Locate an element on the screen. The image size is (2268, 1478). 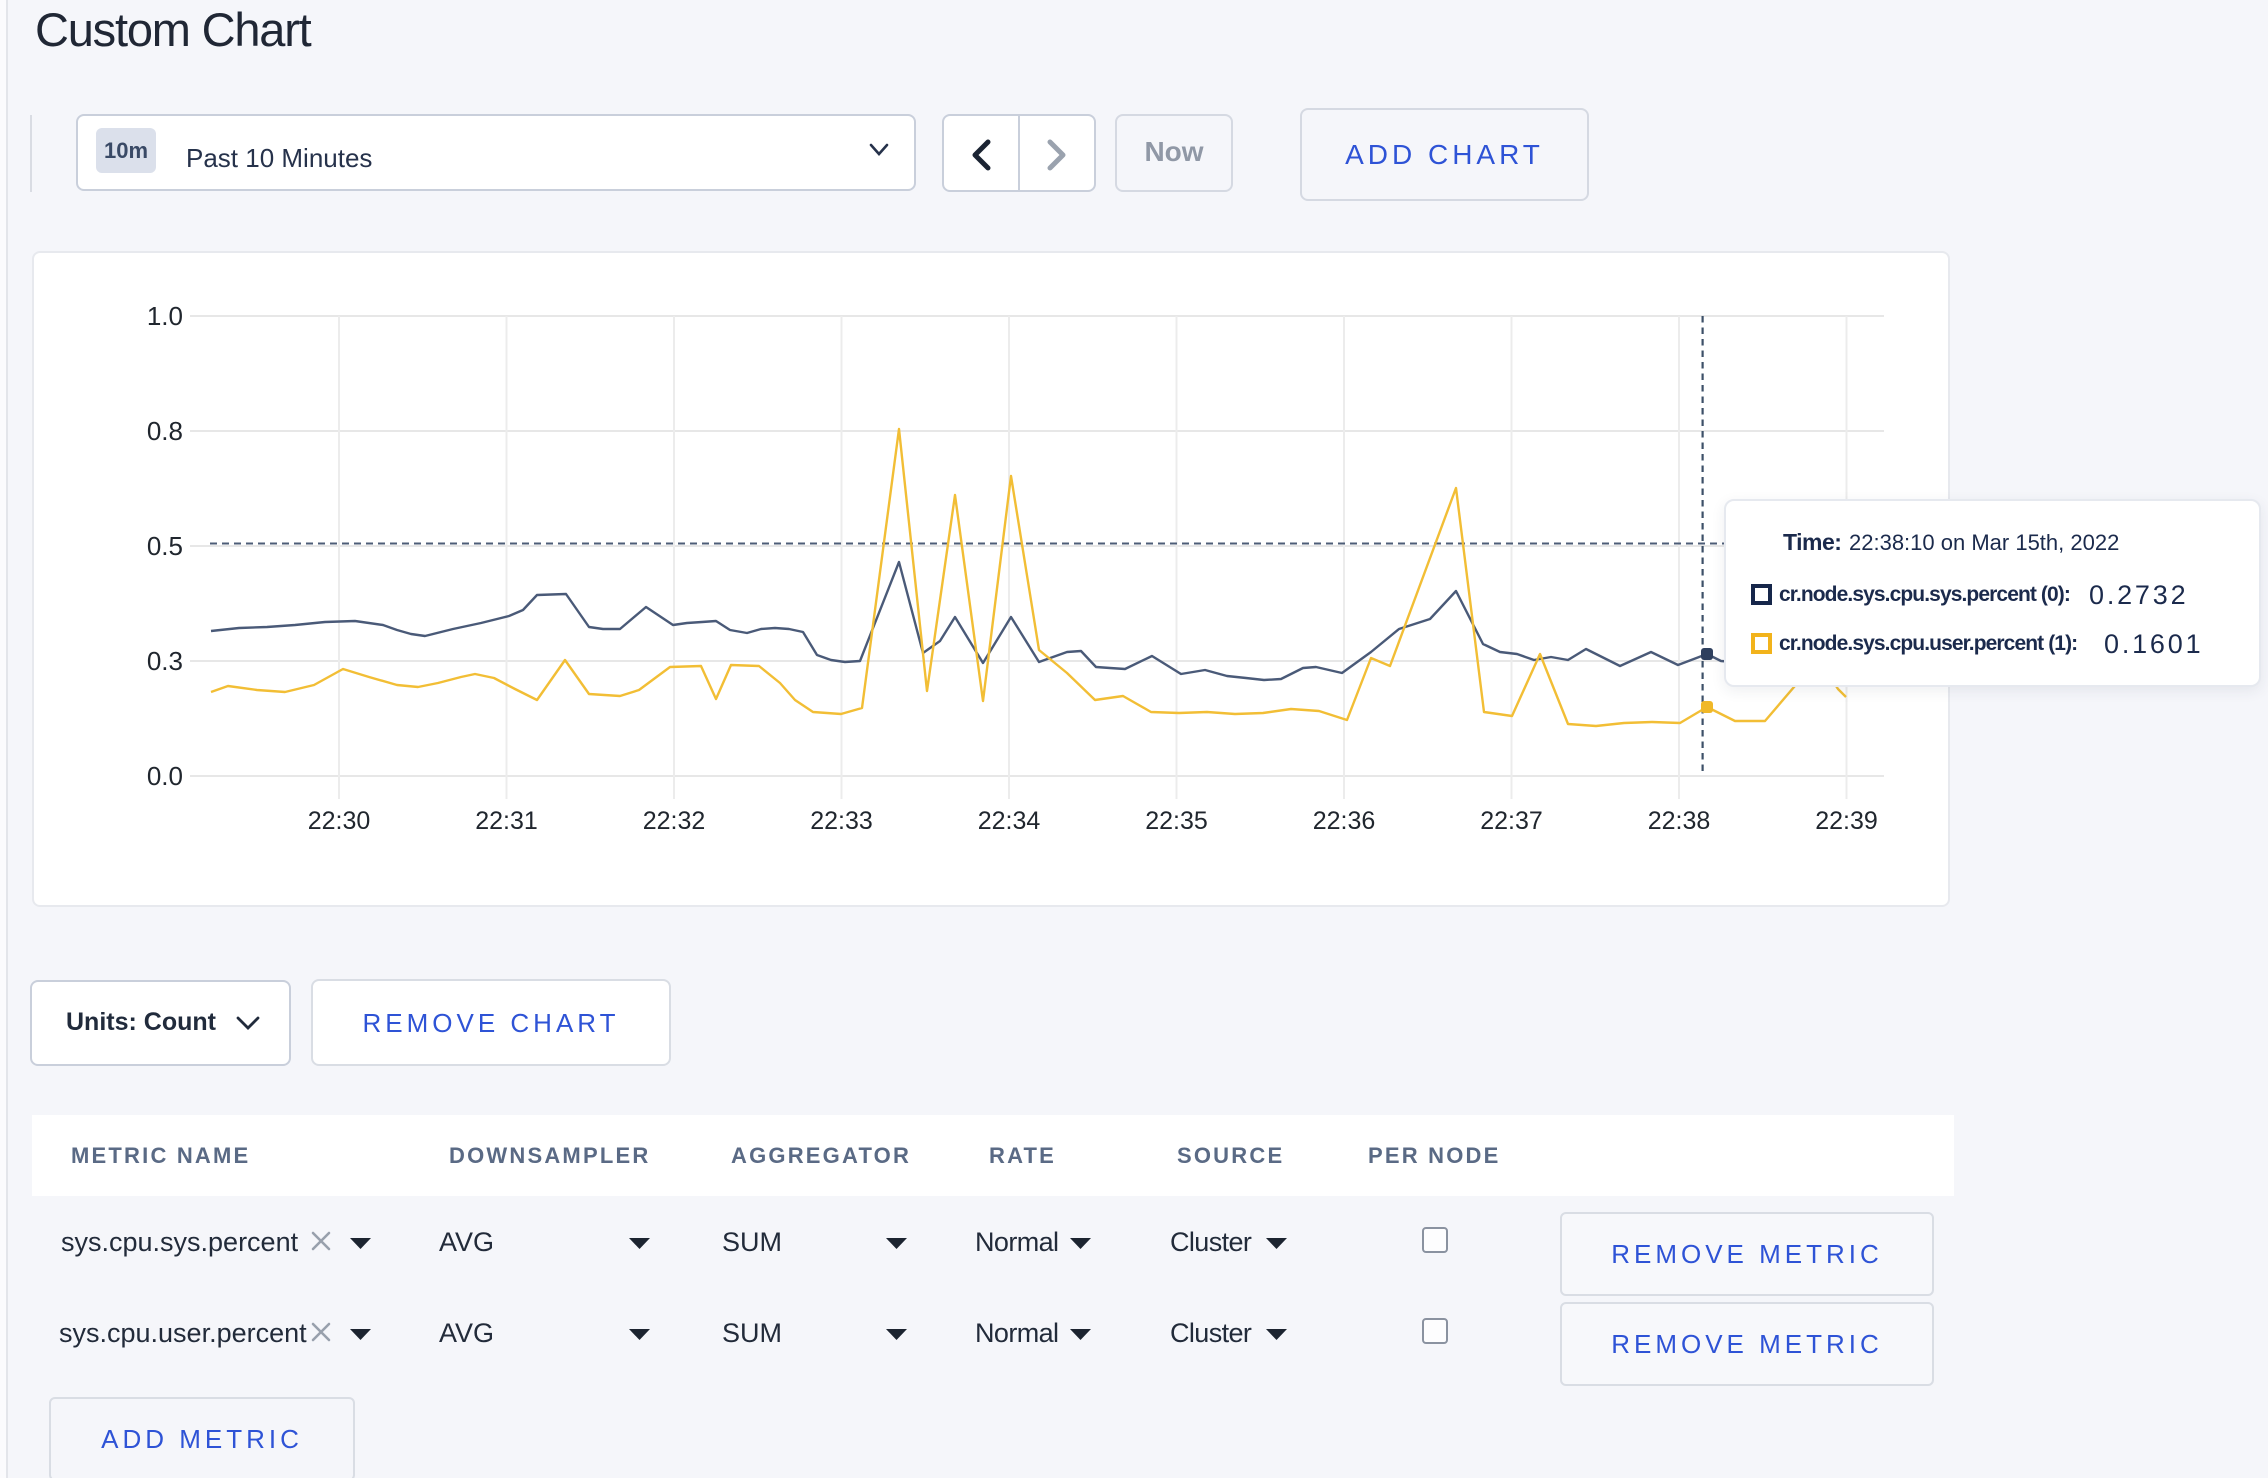
svg-text: 22:31 is located at coordinates (506, 821).